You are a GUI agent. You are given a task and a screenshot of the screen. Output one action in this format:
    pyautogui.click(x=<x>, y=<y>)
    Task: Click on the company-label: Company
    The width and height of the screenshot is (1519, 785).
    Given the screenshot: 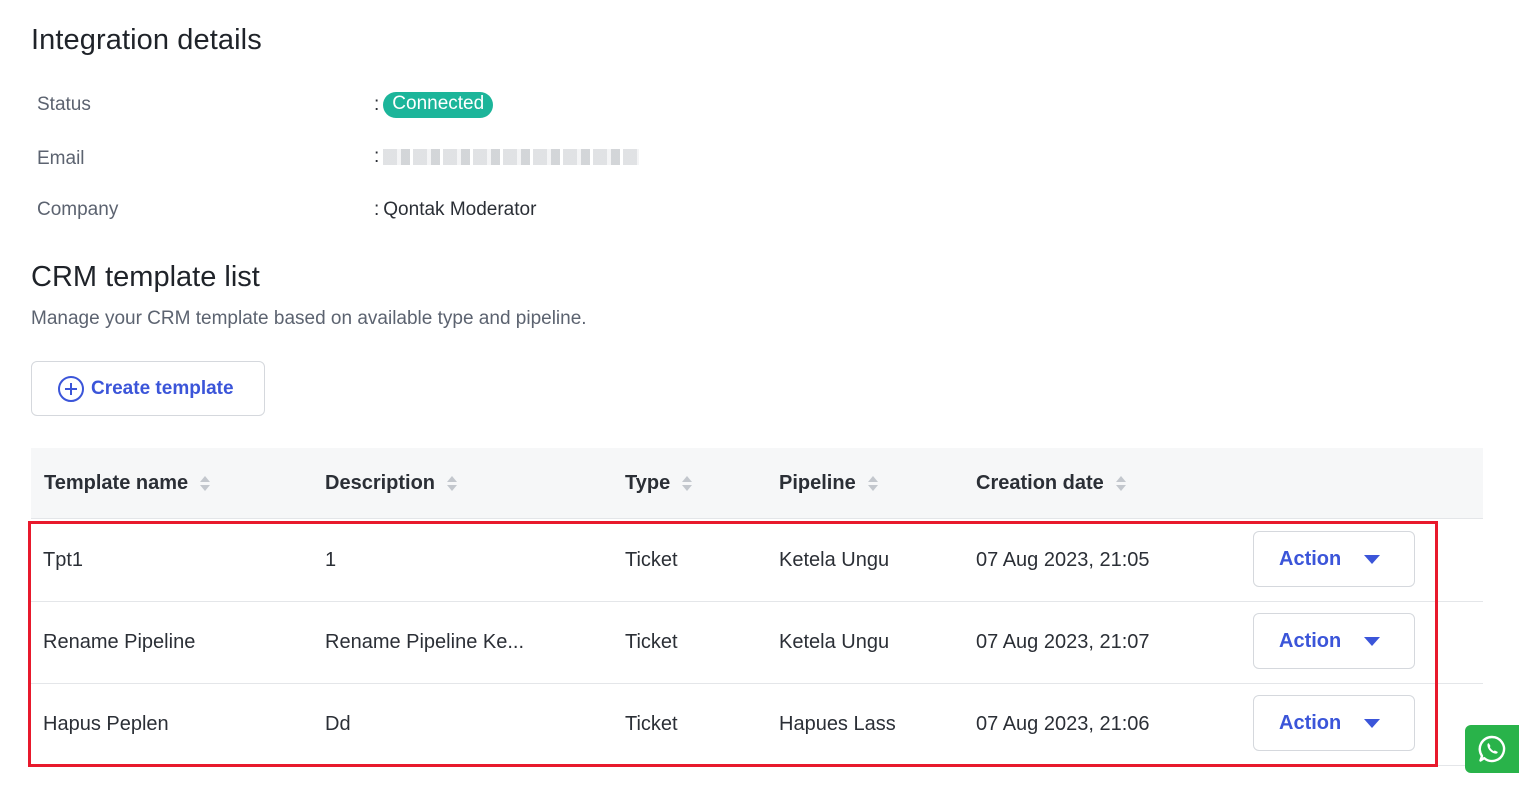 What is the action you would take?
    pyautogui.click(x=78, y=209)
    